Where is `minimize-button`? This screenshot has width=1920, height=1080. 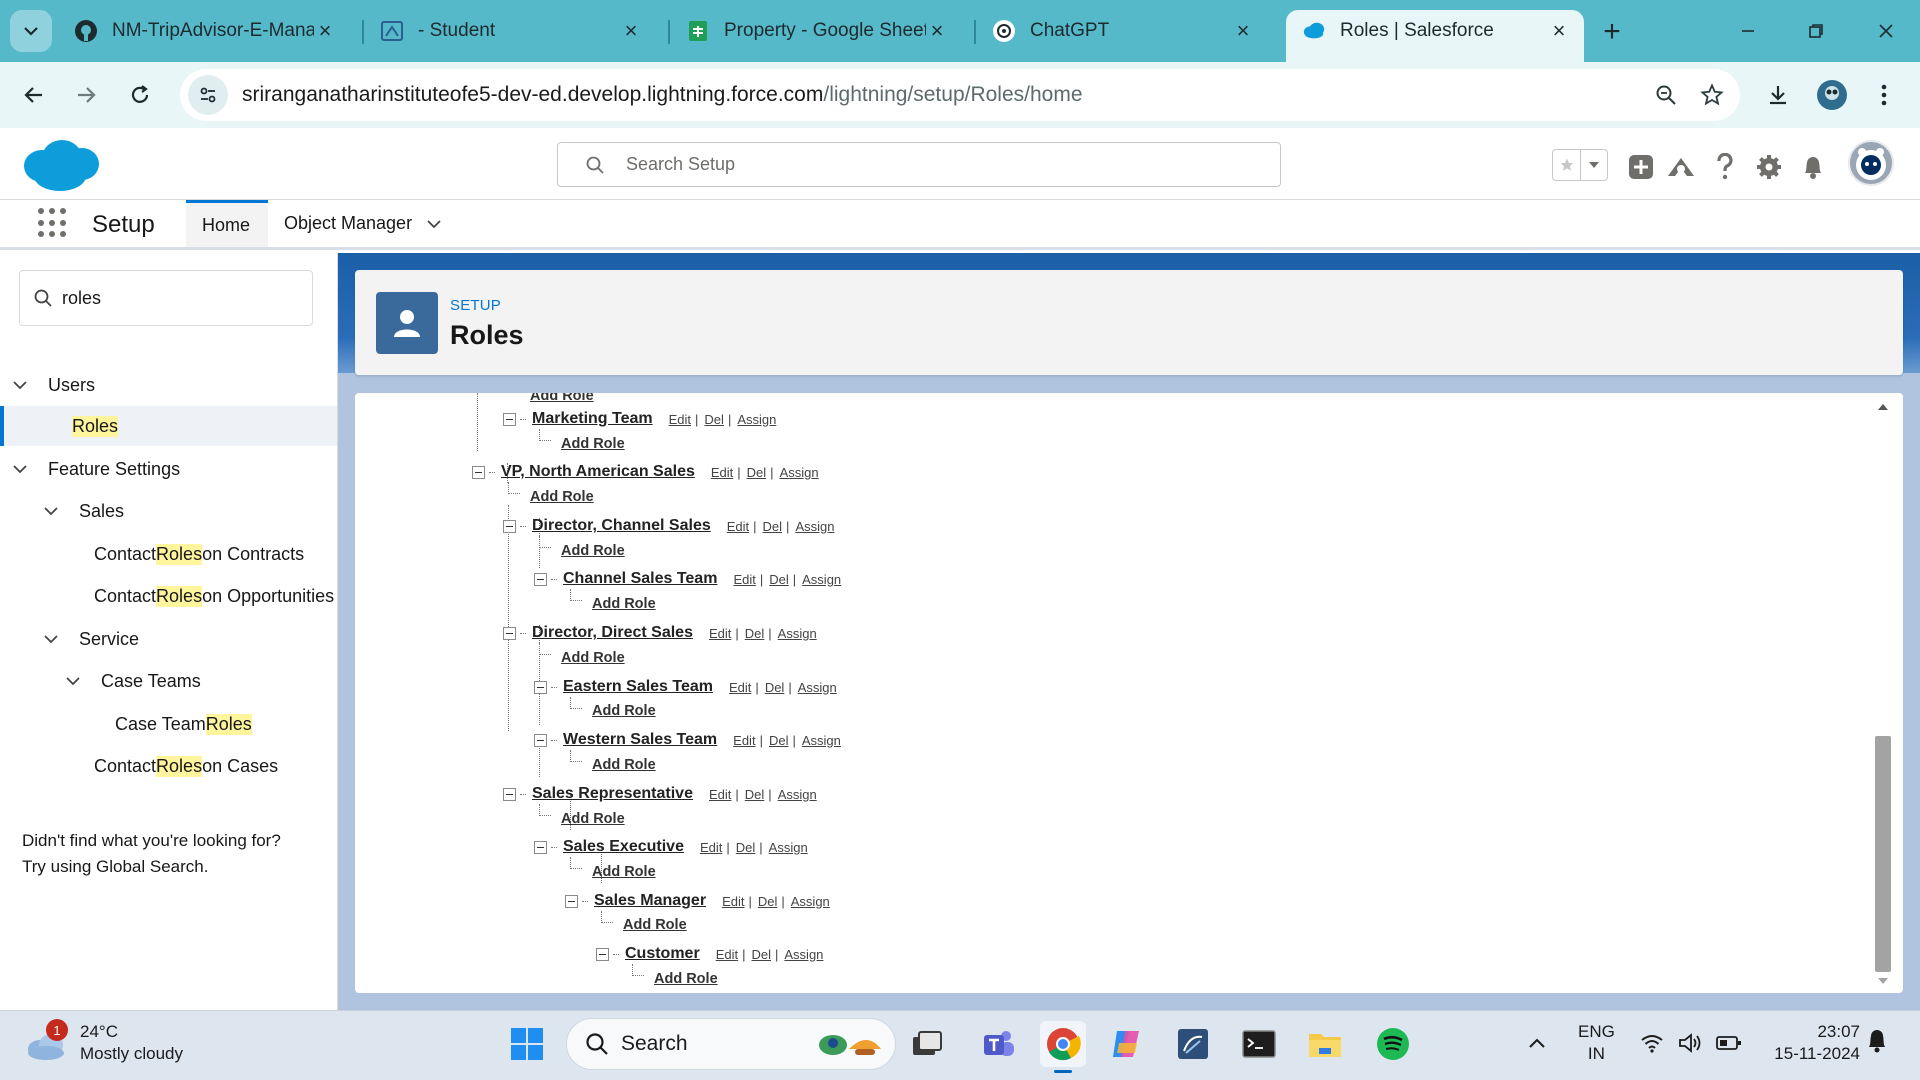 minimize-button is located at coordinates (1748, 31).